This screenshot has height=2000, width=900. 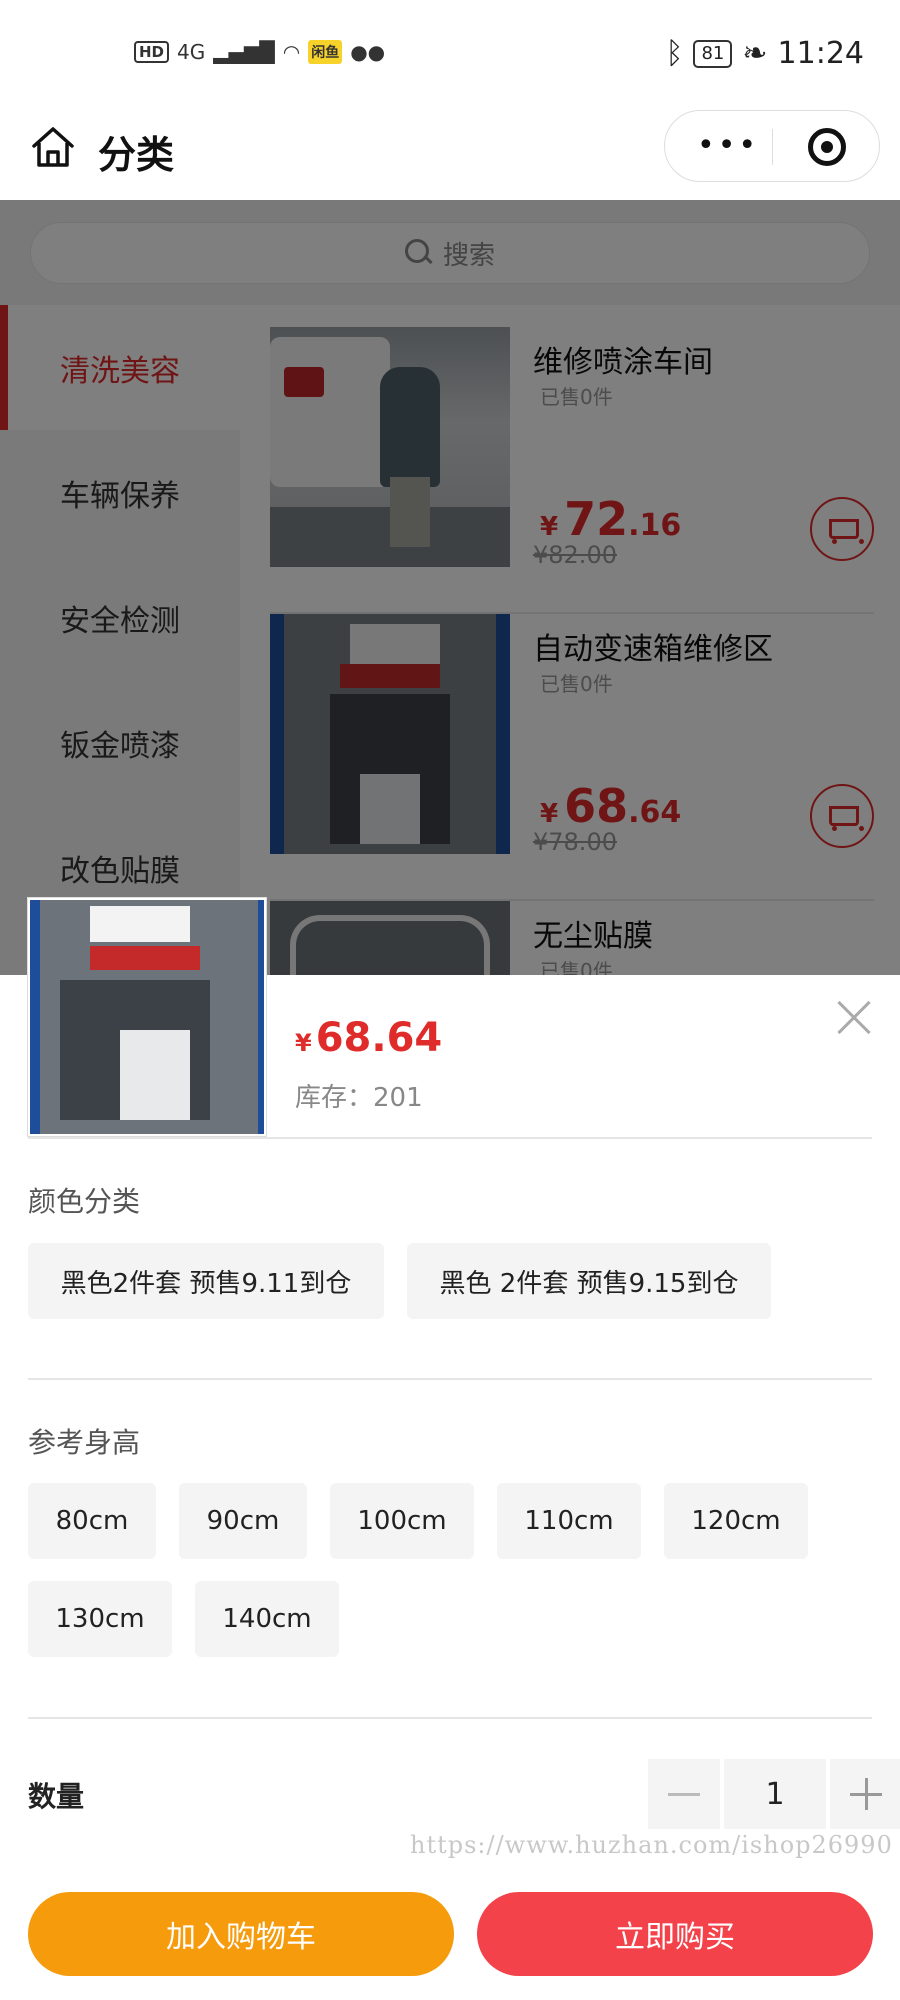 I want to click on height-option: 80cm, so click(x=92, y=1521).